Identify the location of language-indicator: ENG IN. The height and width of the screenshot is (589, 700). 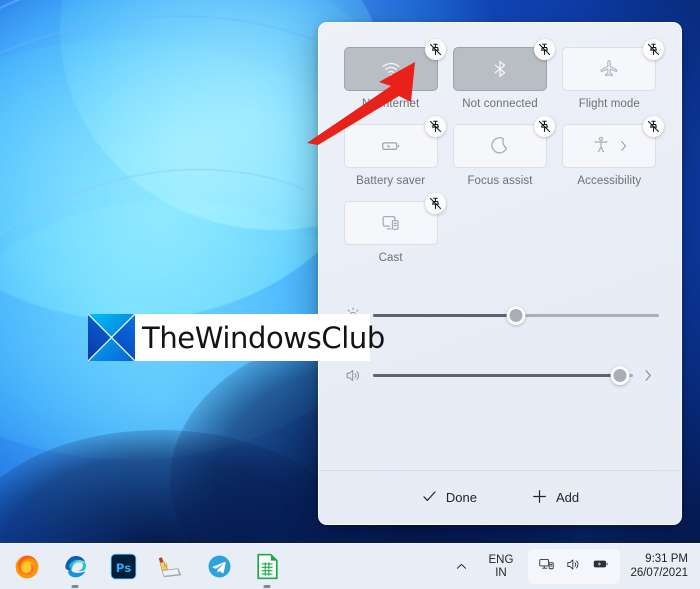
(501, 566).